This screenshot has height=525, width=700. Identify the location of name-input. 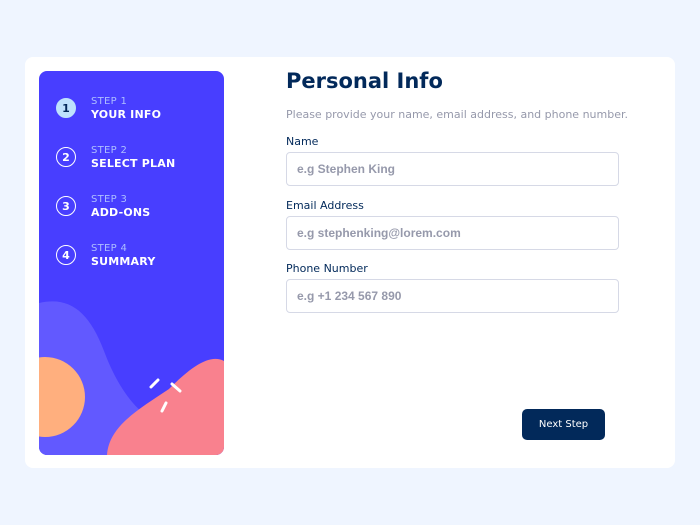
(452, 169).